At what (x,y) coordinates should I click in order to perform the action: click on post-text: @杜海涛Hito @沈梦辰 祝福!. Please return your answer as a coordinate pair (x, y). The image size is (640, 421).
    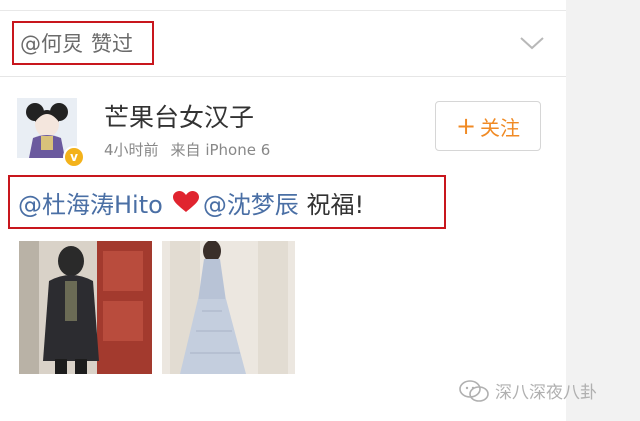
    Looking at the image, I should click on (227, 202).